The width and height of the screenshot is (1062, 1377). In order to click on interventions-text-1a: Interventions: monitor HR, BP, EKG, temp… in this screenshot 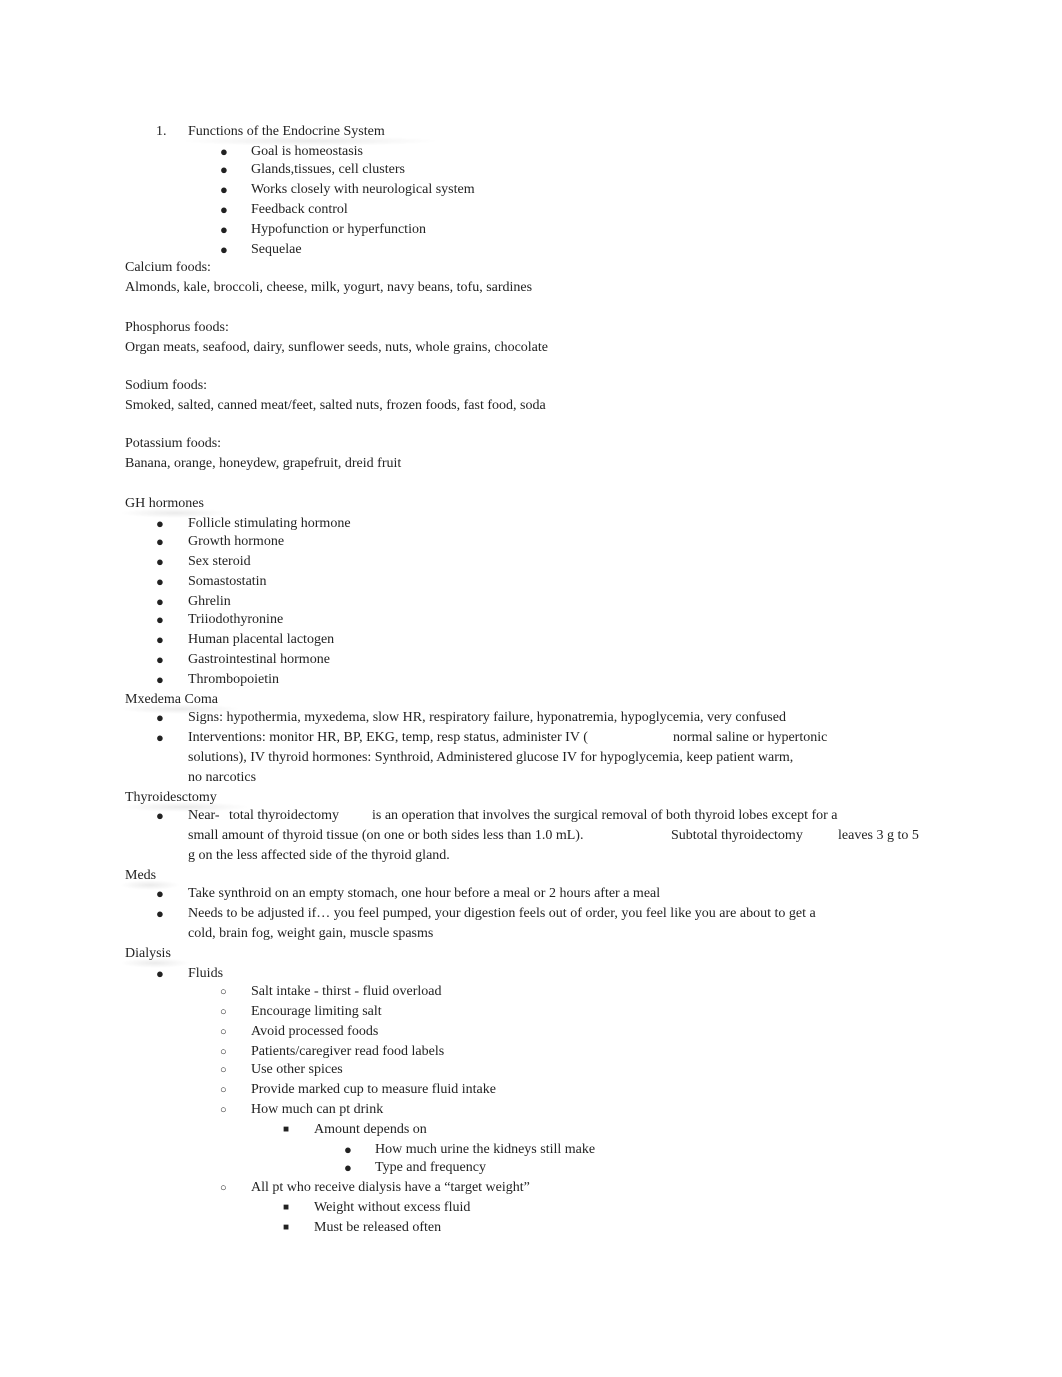, I will do `click(388, 737)`.